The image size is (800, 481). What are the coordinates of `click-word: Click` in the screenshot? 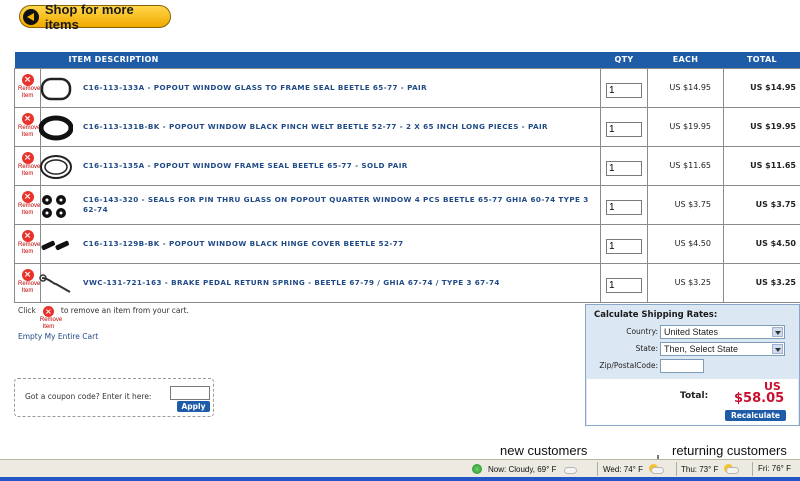 It's located at (27, 310).